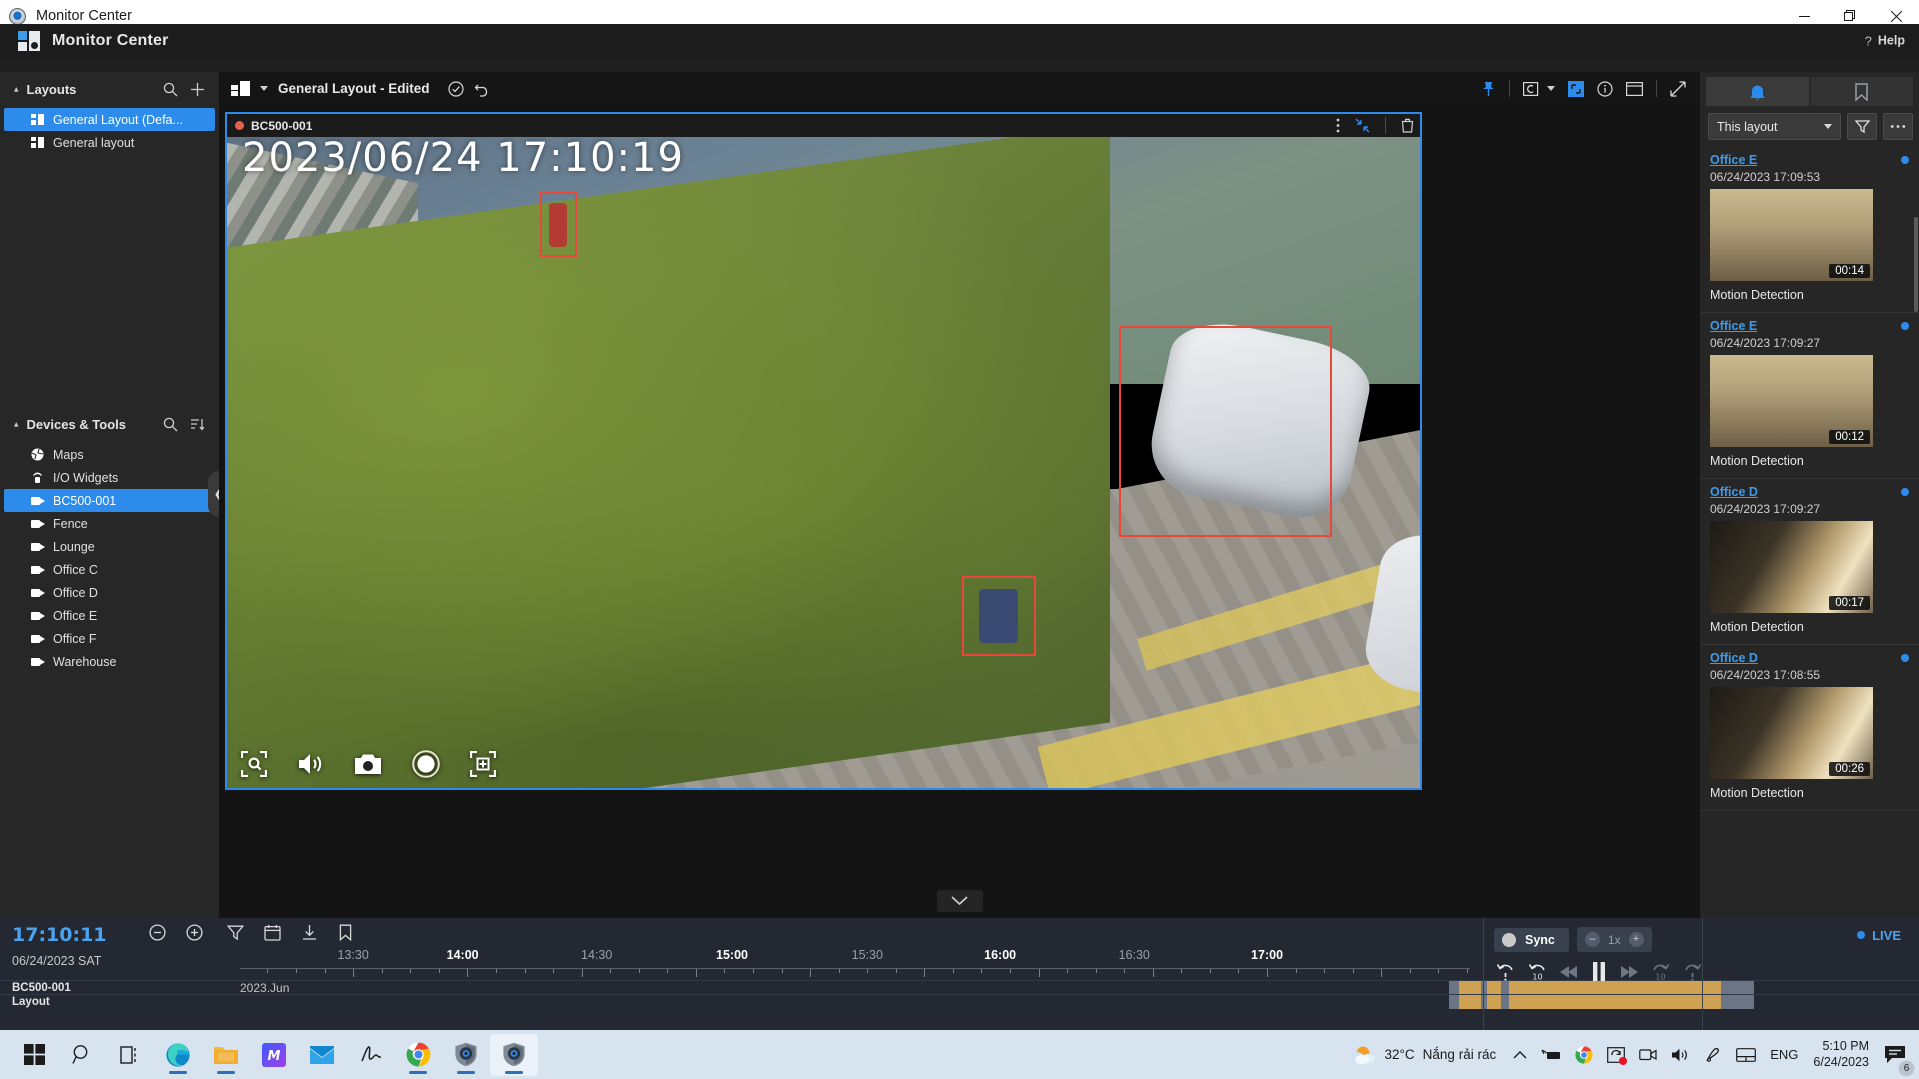 The image size is (1919, 1079). Describe the element at coordinates (1784, 1055) in the screenshot. I see `language-indicator: ENG` at that location.